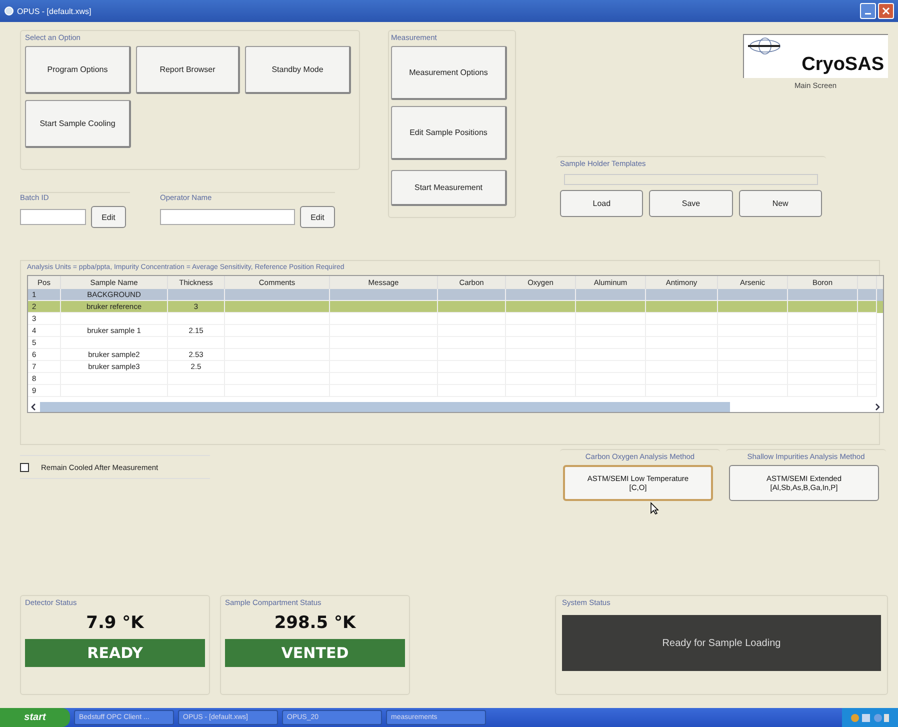  Describe the element at coordinates (9, 11) in the screenshot. I see `app-icon` at that location.